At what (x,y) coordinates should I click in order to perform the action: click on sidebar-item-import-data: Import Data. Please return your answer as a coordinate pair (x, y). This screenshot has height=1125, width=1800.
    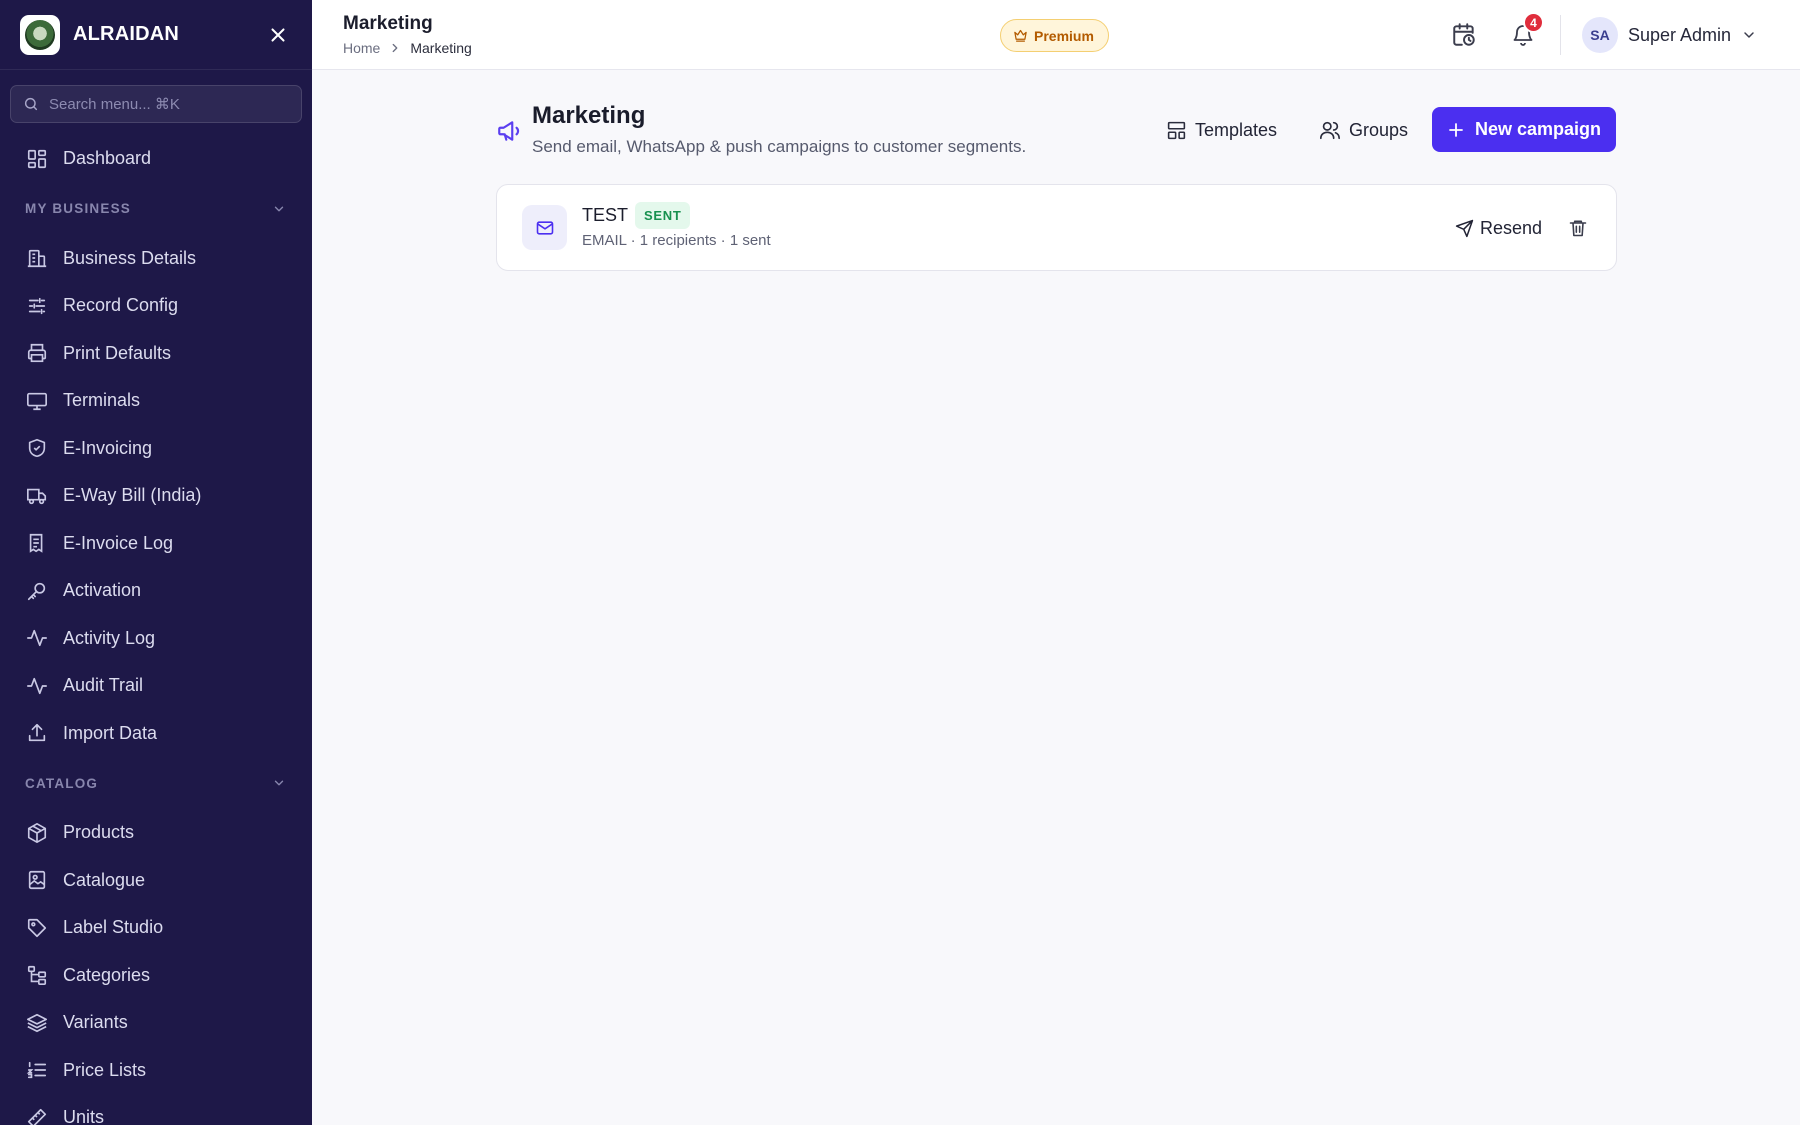
    Looking at the image, I should click on (156, 734).